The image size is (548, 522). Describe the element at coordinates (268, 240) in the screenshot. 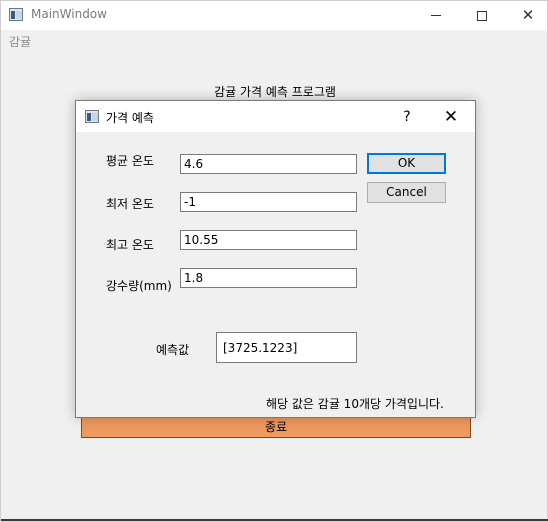

I see `max-temp-input: 10.55` at that location.